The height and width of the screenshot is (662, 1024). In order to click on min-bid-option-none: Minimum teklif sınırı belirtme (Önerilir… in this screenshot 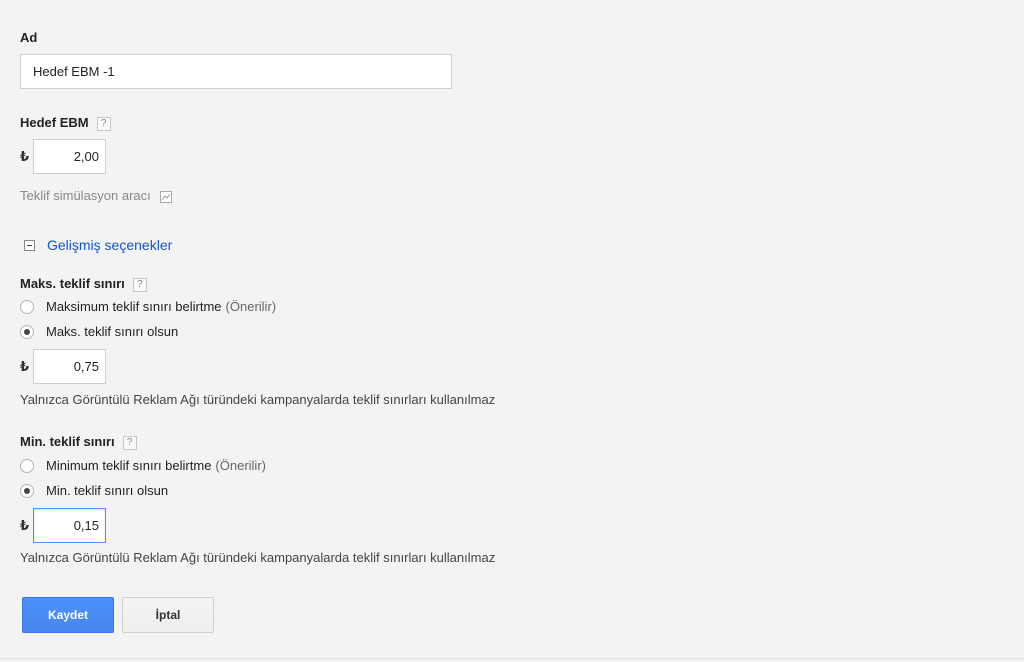, I will do `click(143, 465)`.